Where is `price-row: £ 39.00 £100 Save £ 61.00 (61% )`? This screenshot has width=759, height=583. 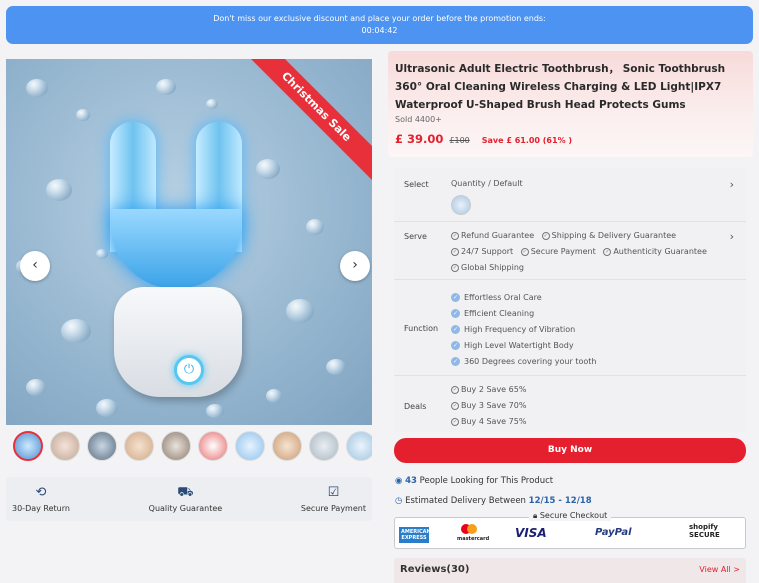
price-row: £ 39.00 £100 Save £ 61.00 (61% ) is located at coordinates (570, 139).